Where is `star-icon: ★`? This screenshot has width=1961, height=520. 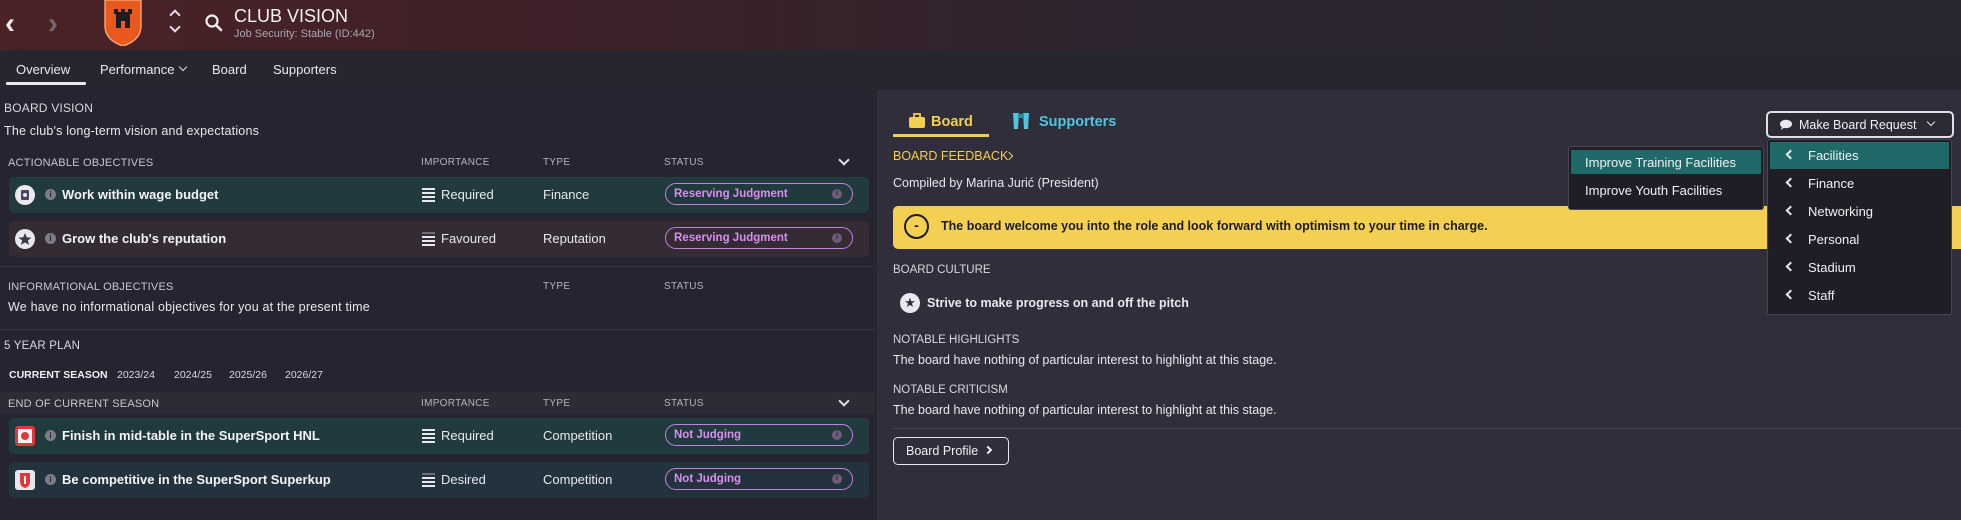
star-icon: ★ is located at coordinates (910, 303).